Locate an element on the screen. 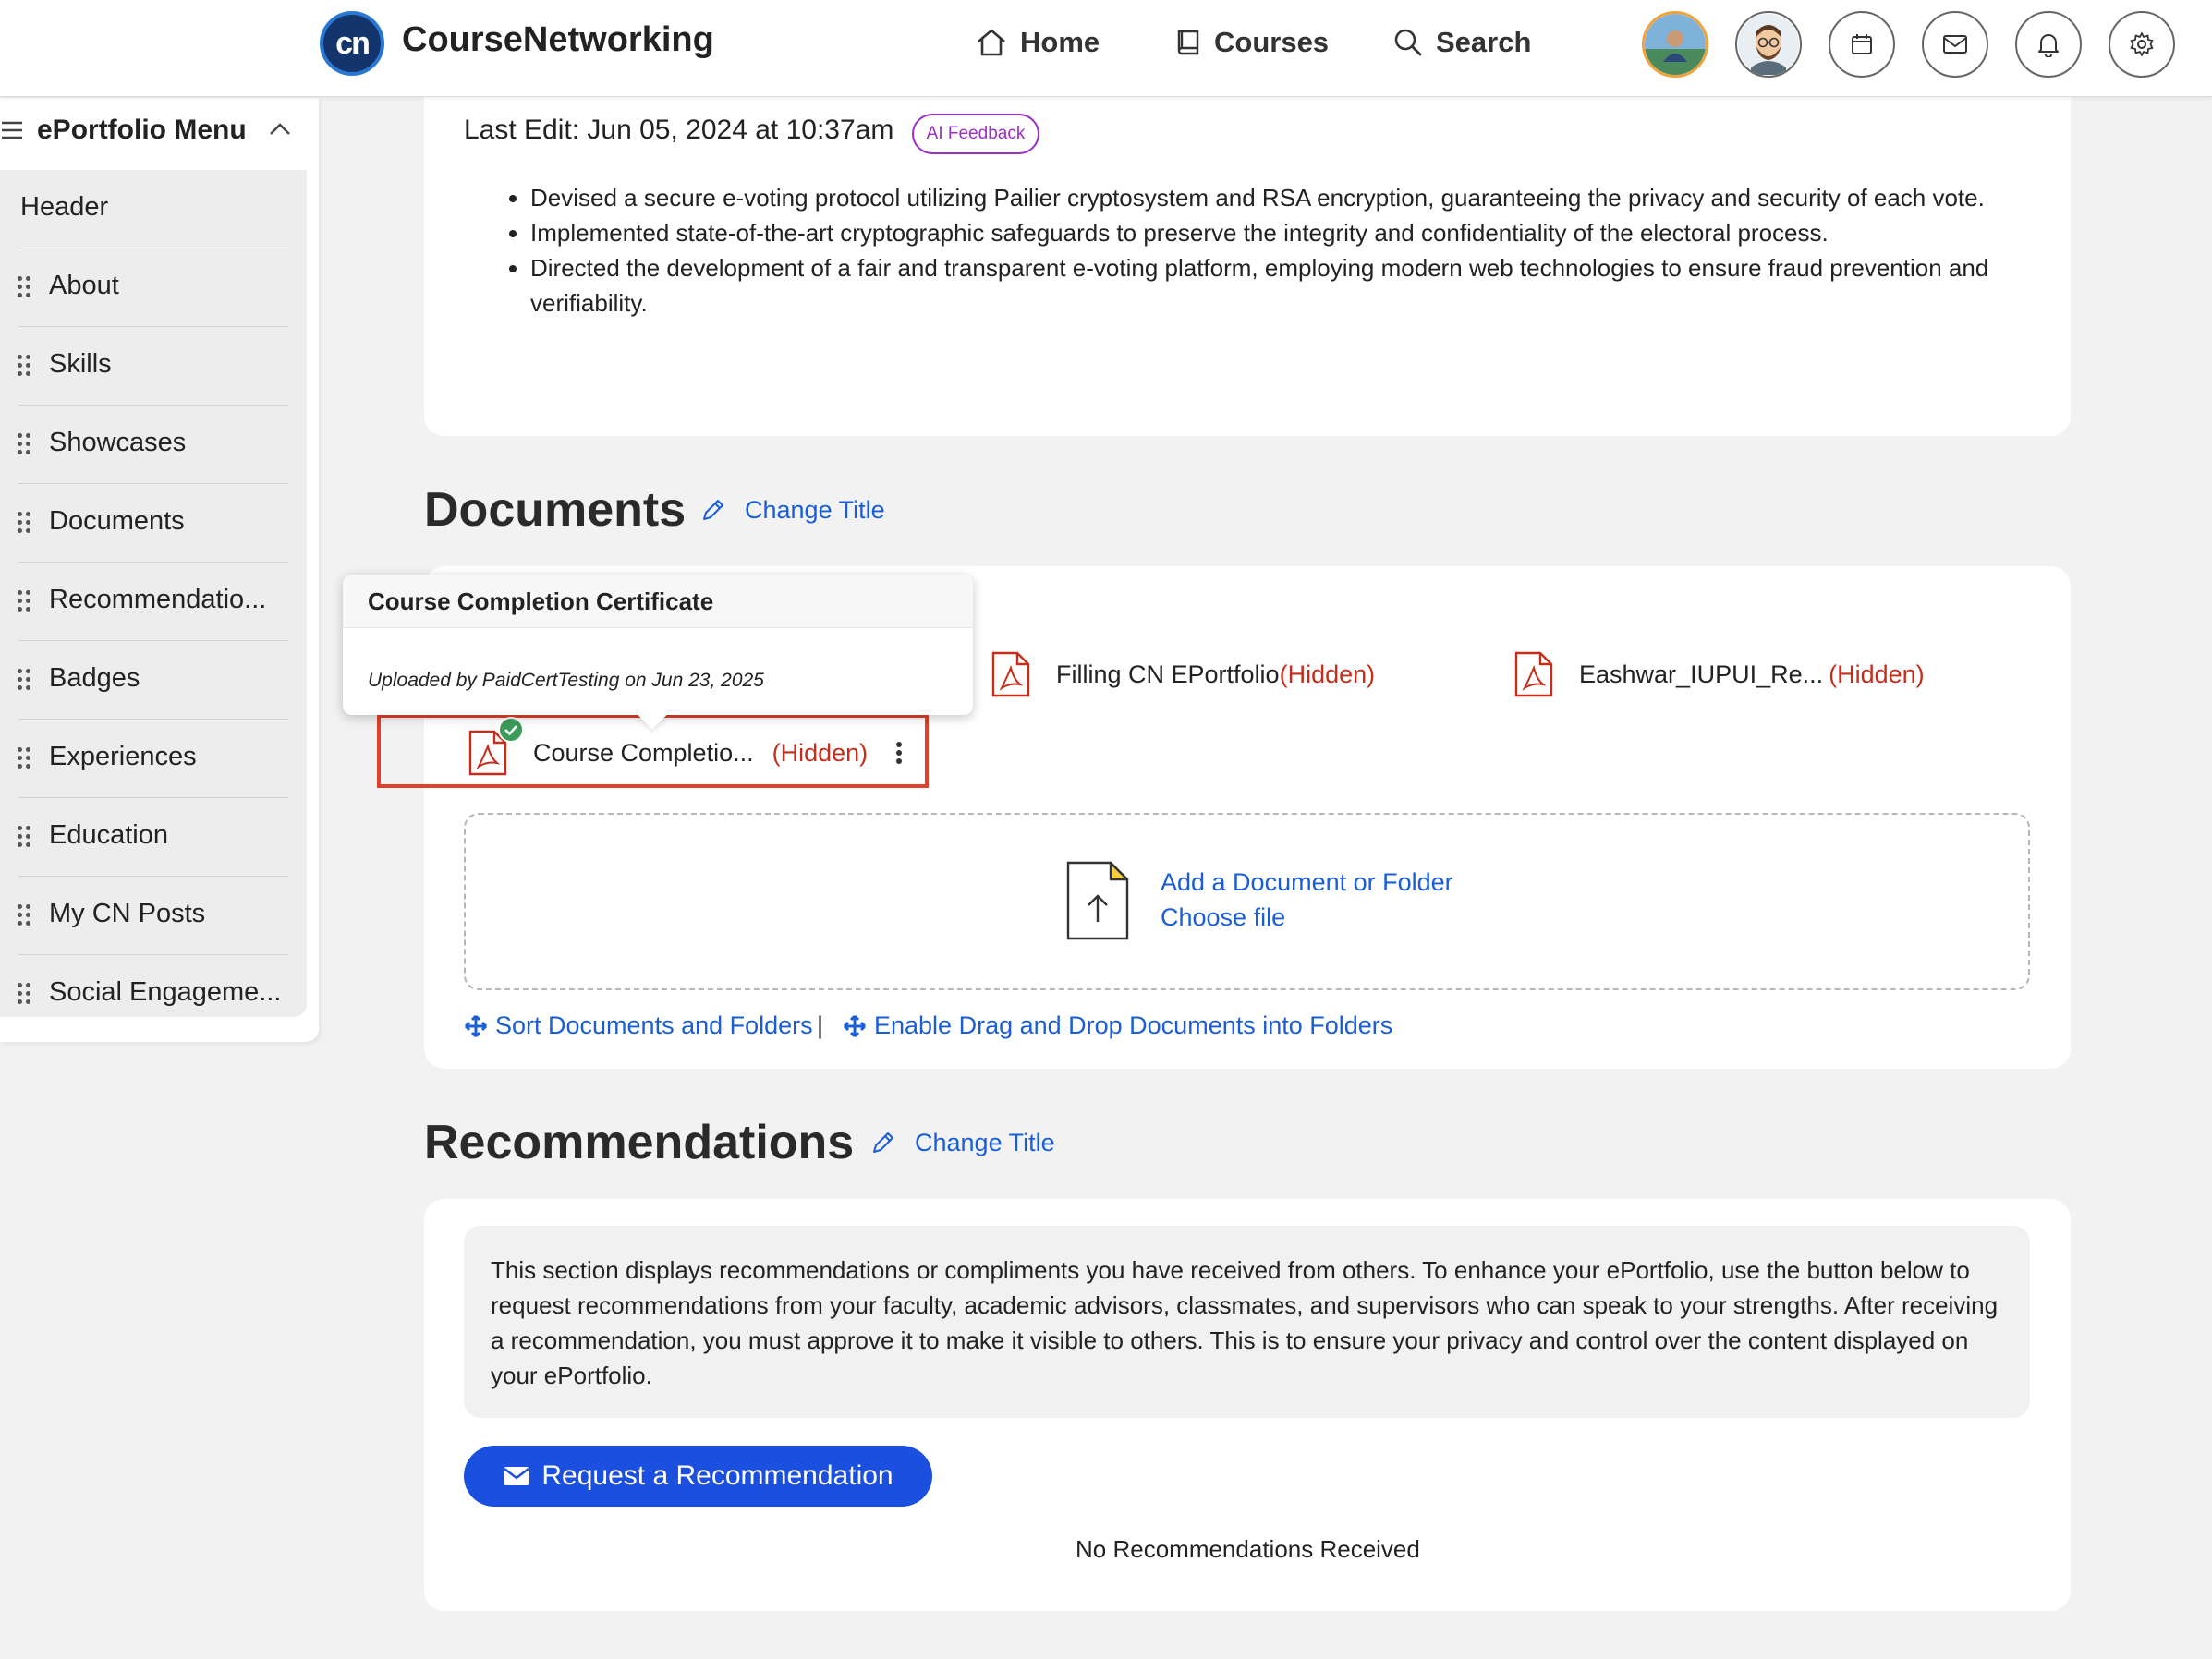  user-avatar is located at coordinates (1675, 45).